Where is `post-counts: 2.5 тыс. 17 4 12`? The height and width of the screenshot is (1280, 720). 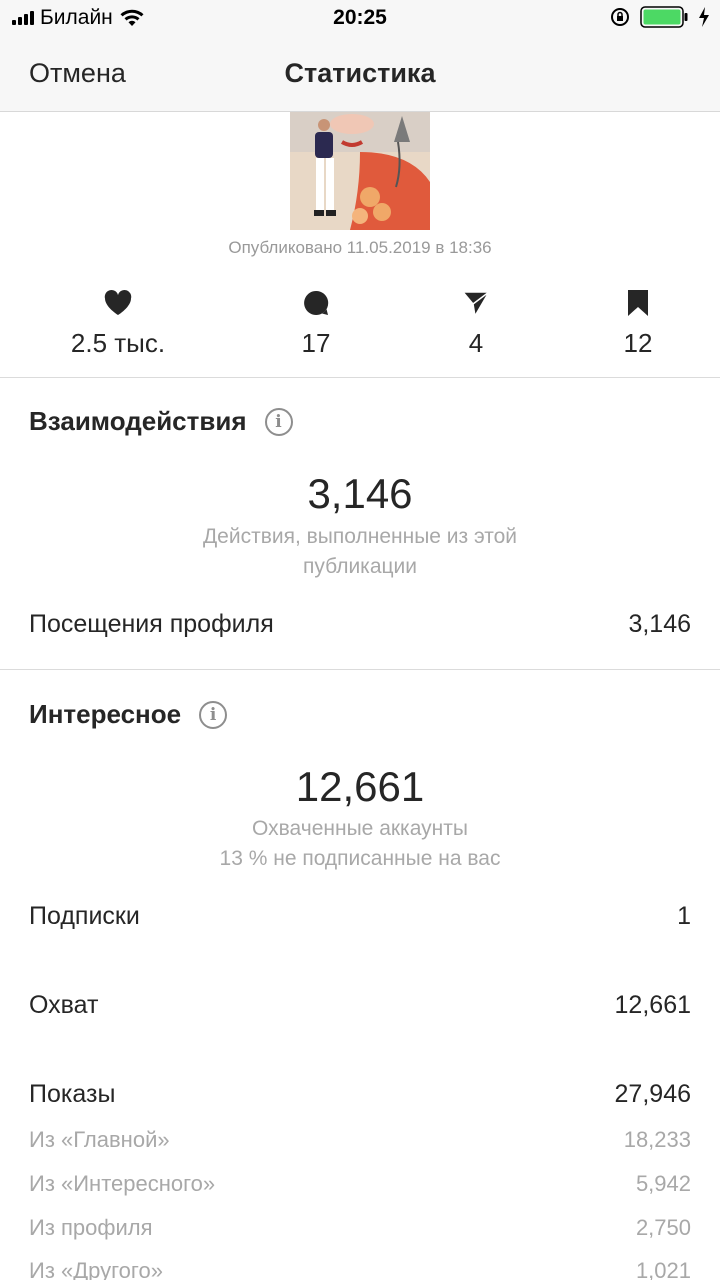
post-counts: 2.5 тыс. 17 4 12 is located at coordinates (360, 328).